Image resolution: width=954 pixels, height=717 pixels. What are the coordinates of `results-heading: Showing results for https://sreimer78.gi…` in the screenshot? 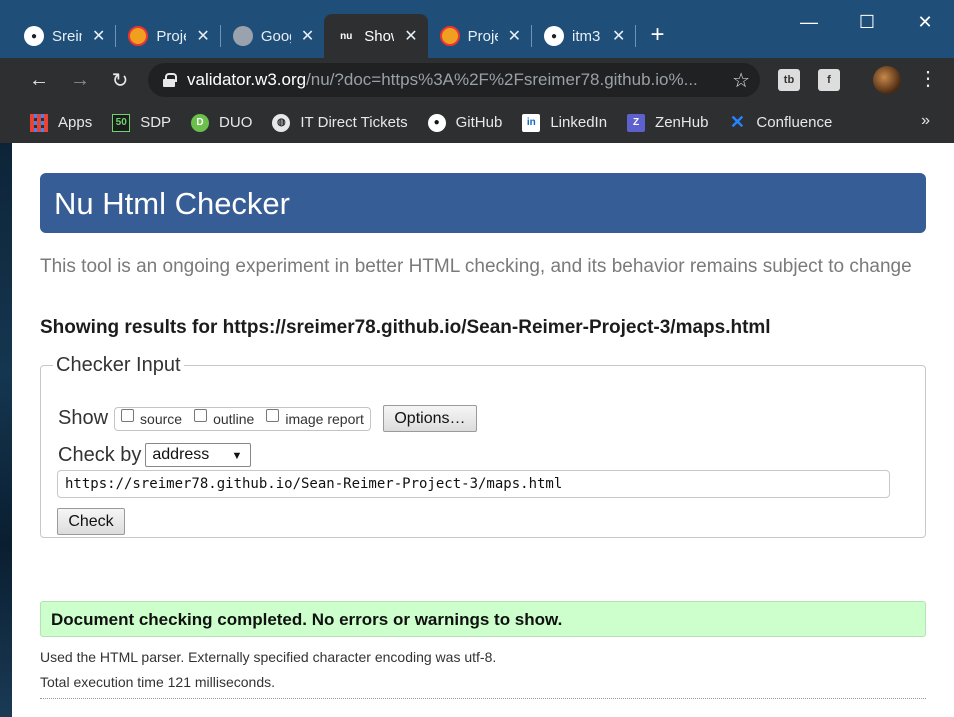 It's located at (405, 327).